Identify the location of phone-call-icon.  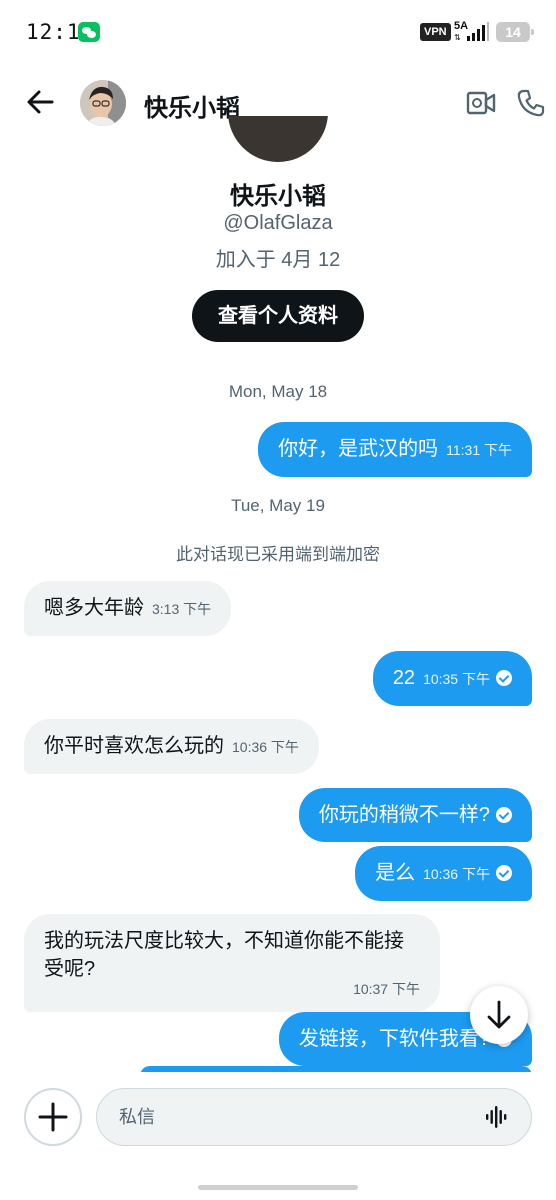
(531, 103).